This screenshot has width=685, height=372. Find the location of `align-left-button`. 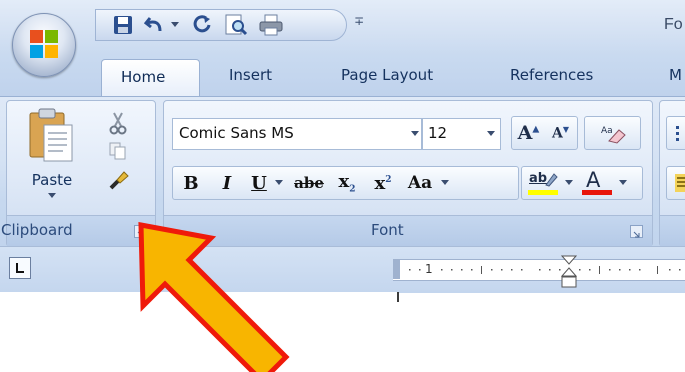

align-left-button is located at coordinates (675, 183).